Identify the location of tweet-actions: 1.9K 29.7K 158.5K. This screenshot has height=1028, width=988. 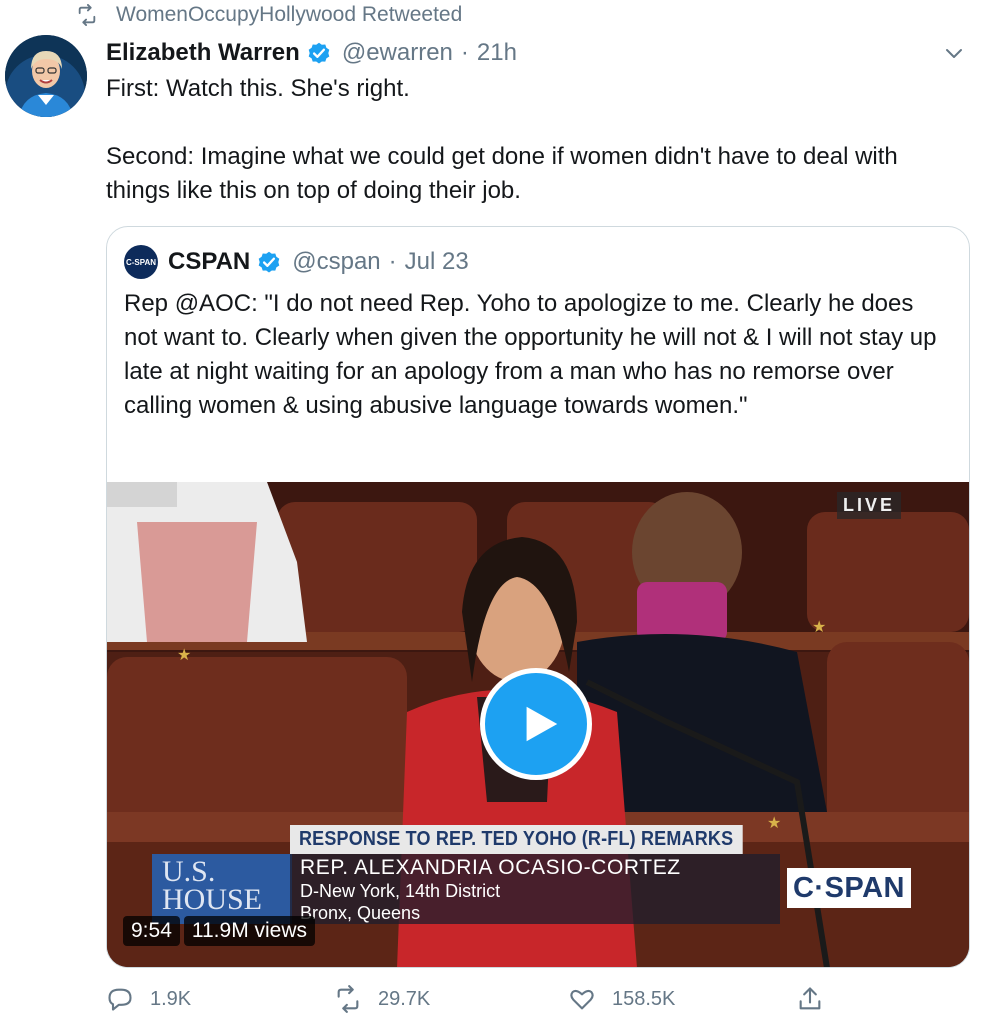
(476, 1003).